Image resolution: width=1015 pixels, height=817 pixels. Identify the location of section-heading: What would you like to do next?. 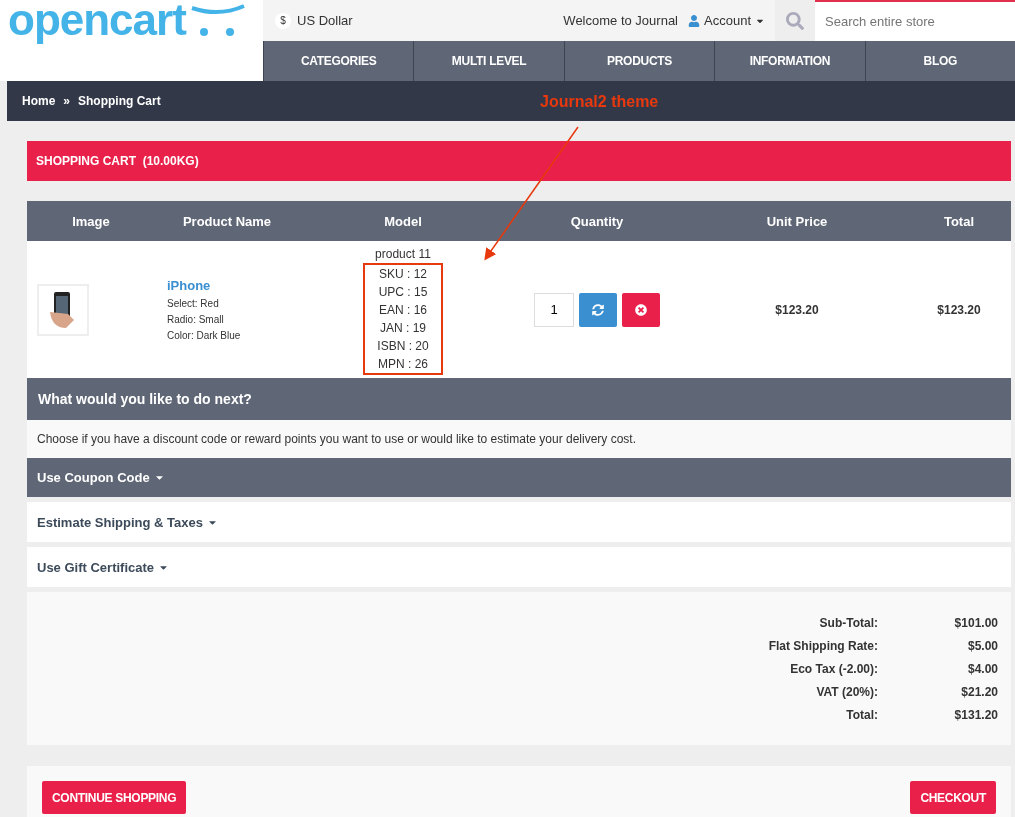
(519, 399).